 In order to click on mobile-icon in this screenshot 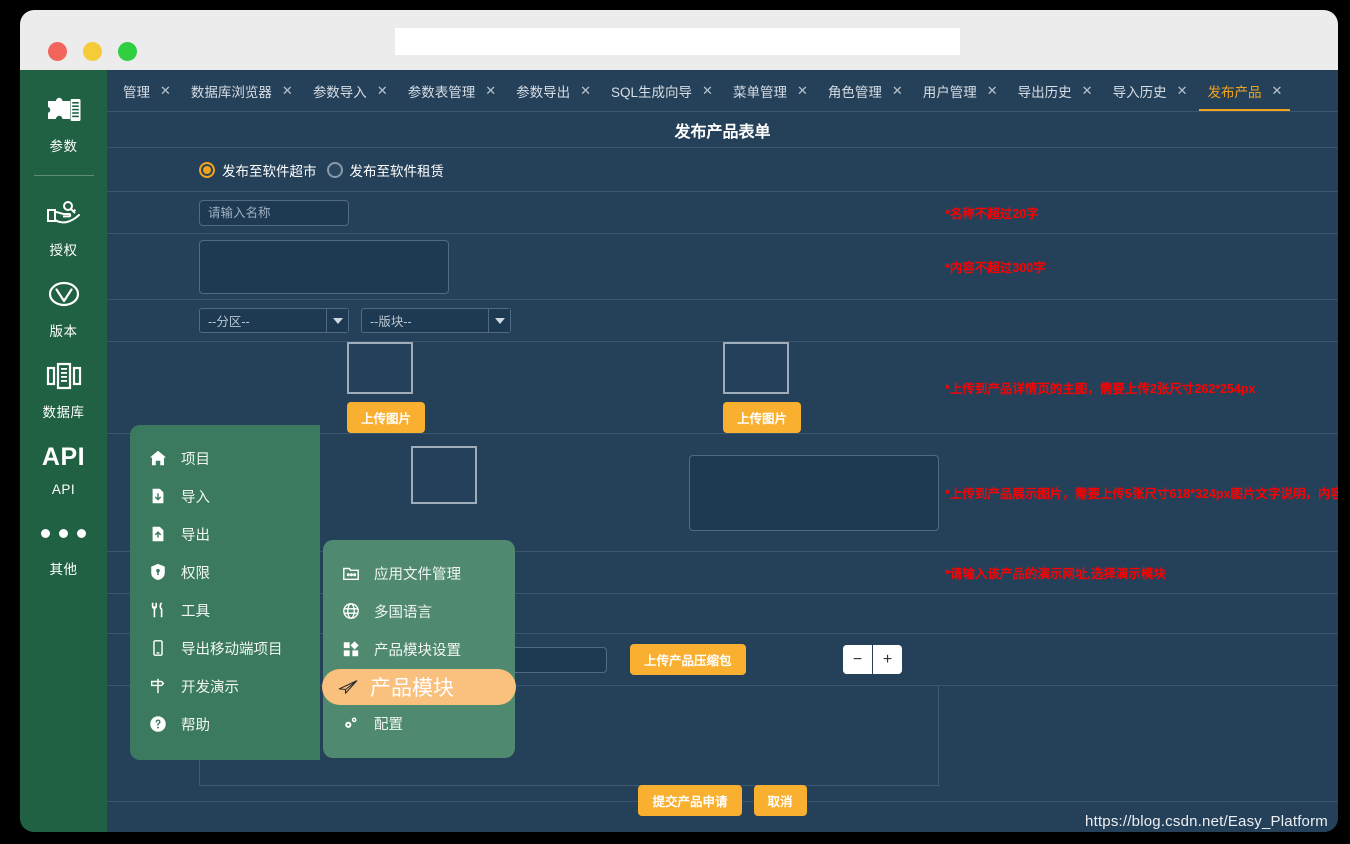, I will do `click(158, 648)`.